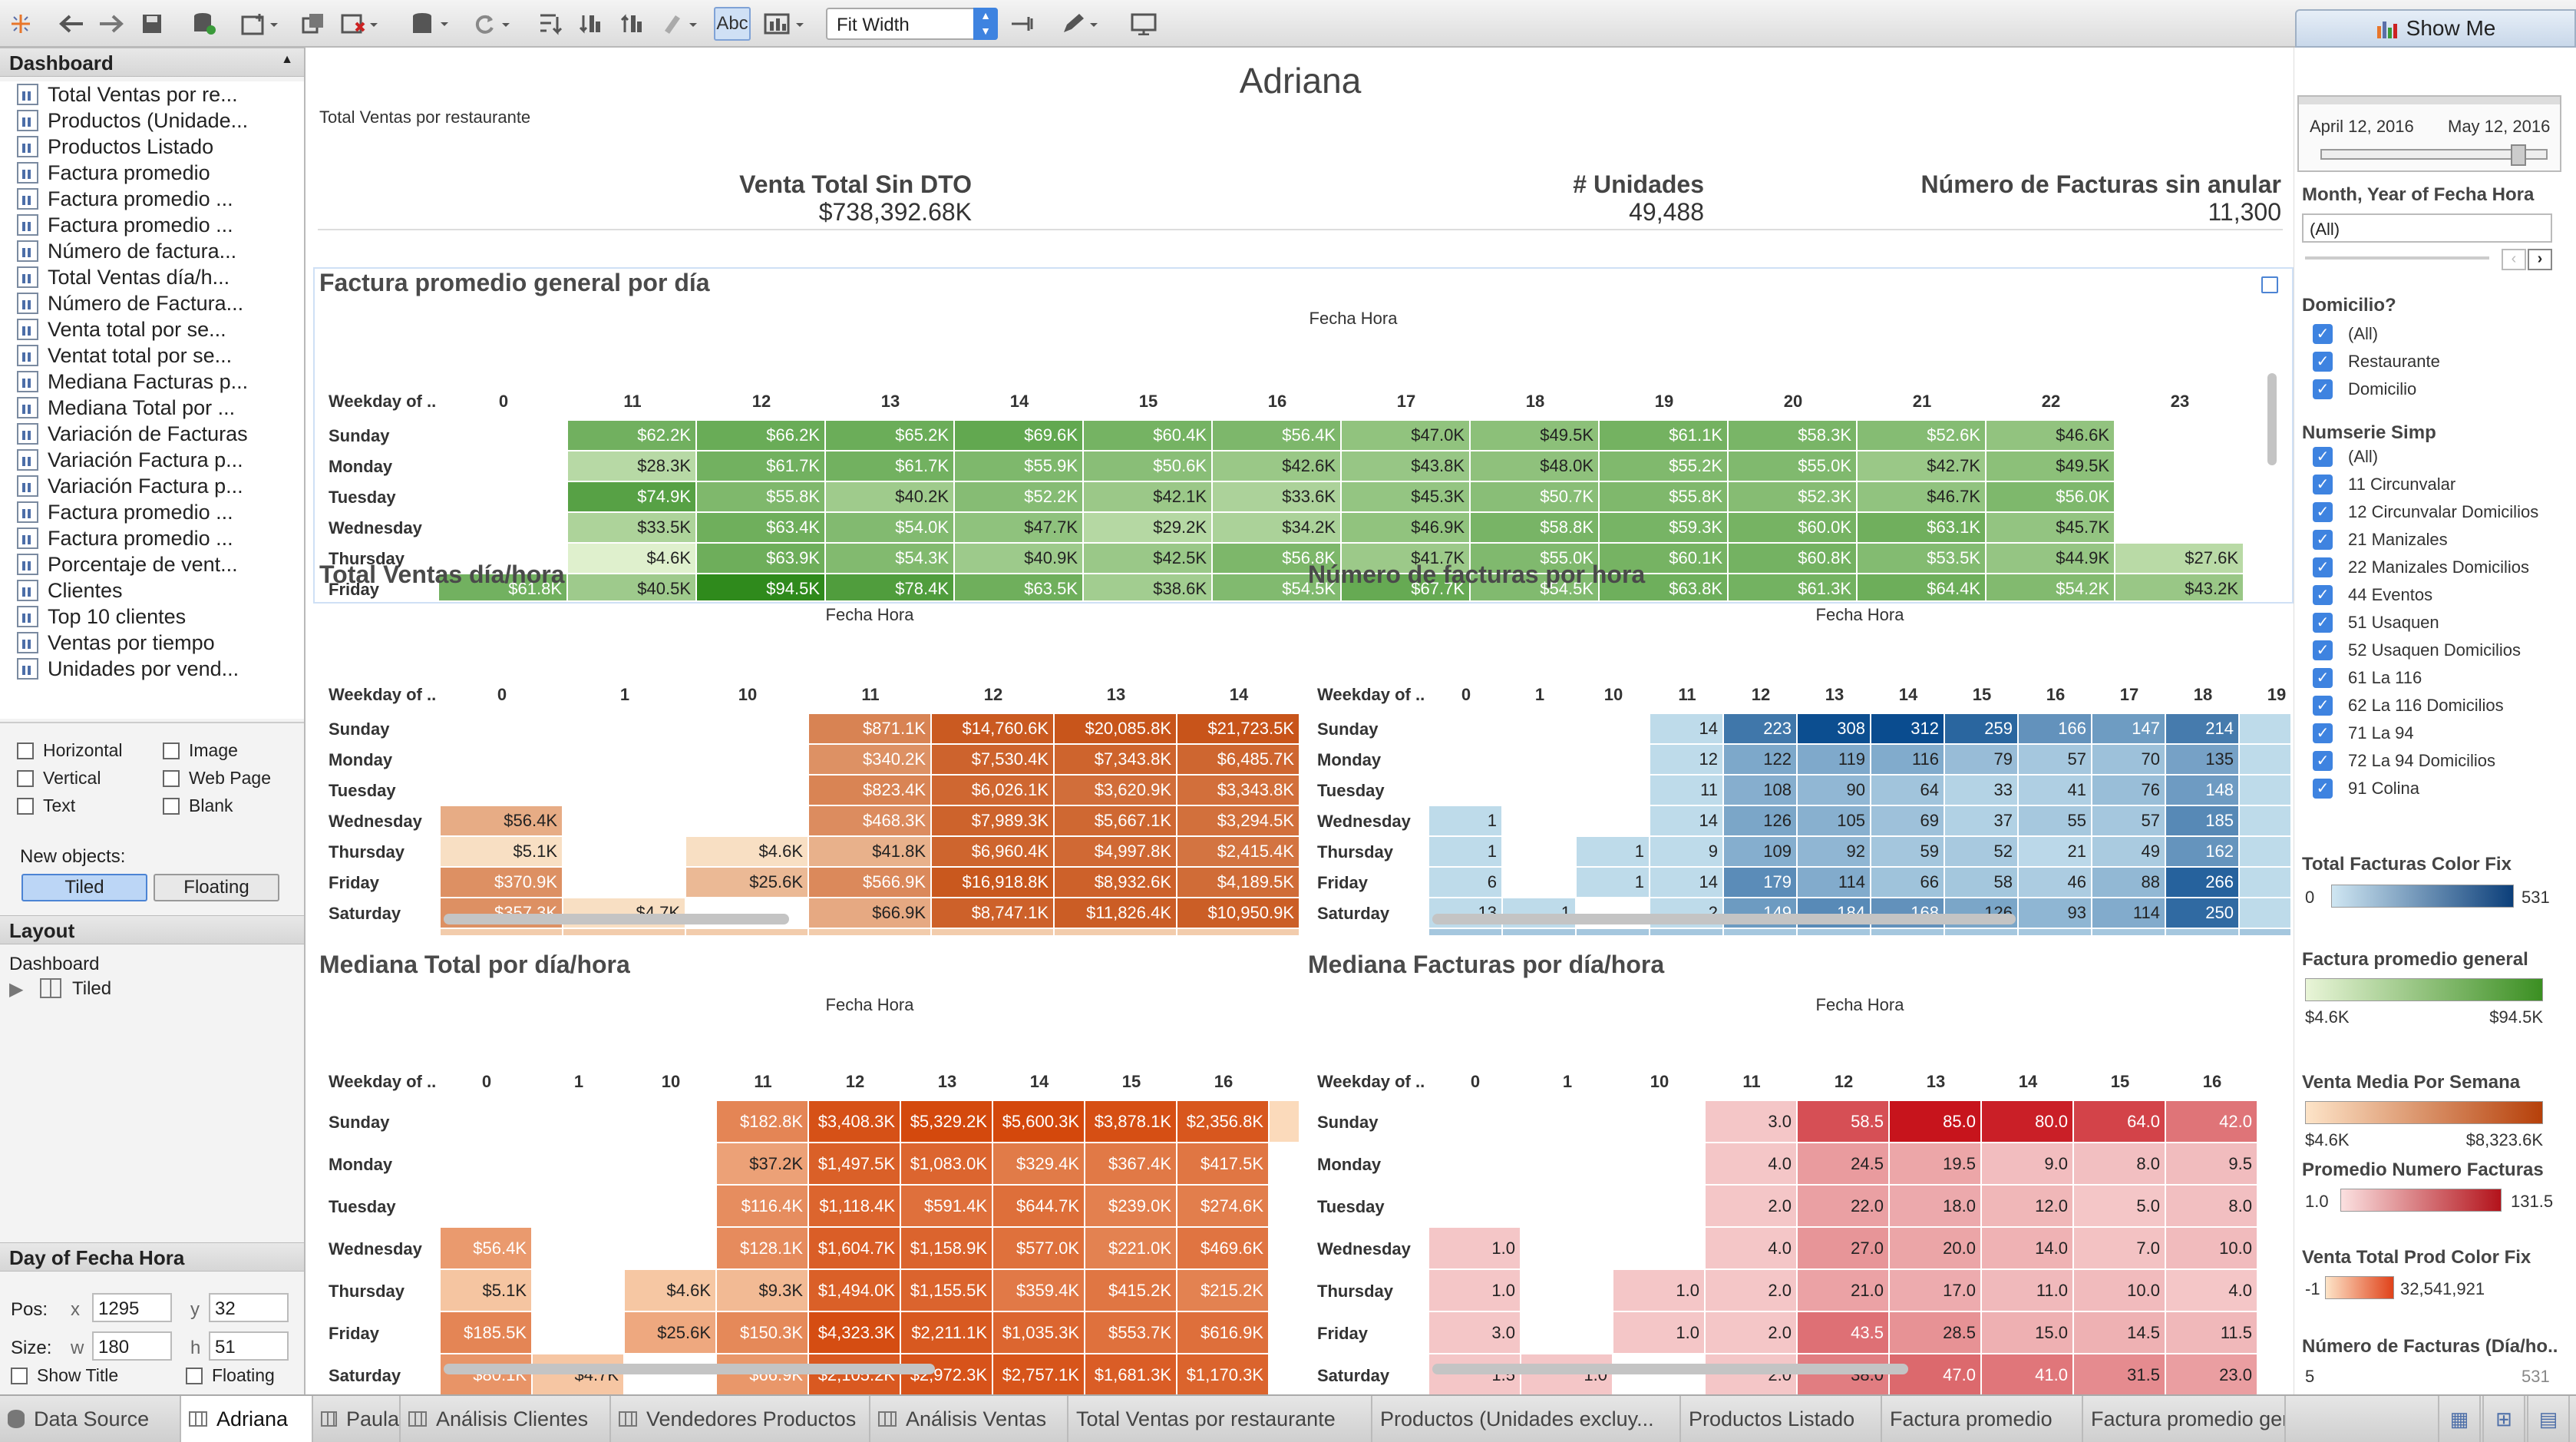 The width and height of the screenshot is (2576, 1442). I want to click on tab-adriana: Adriana, so click(247, 1419).